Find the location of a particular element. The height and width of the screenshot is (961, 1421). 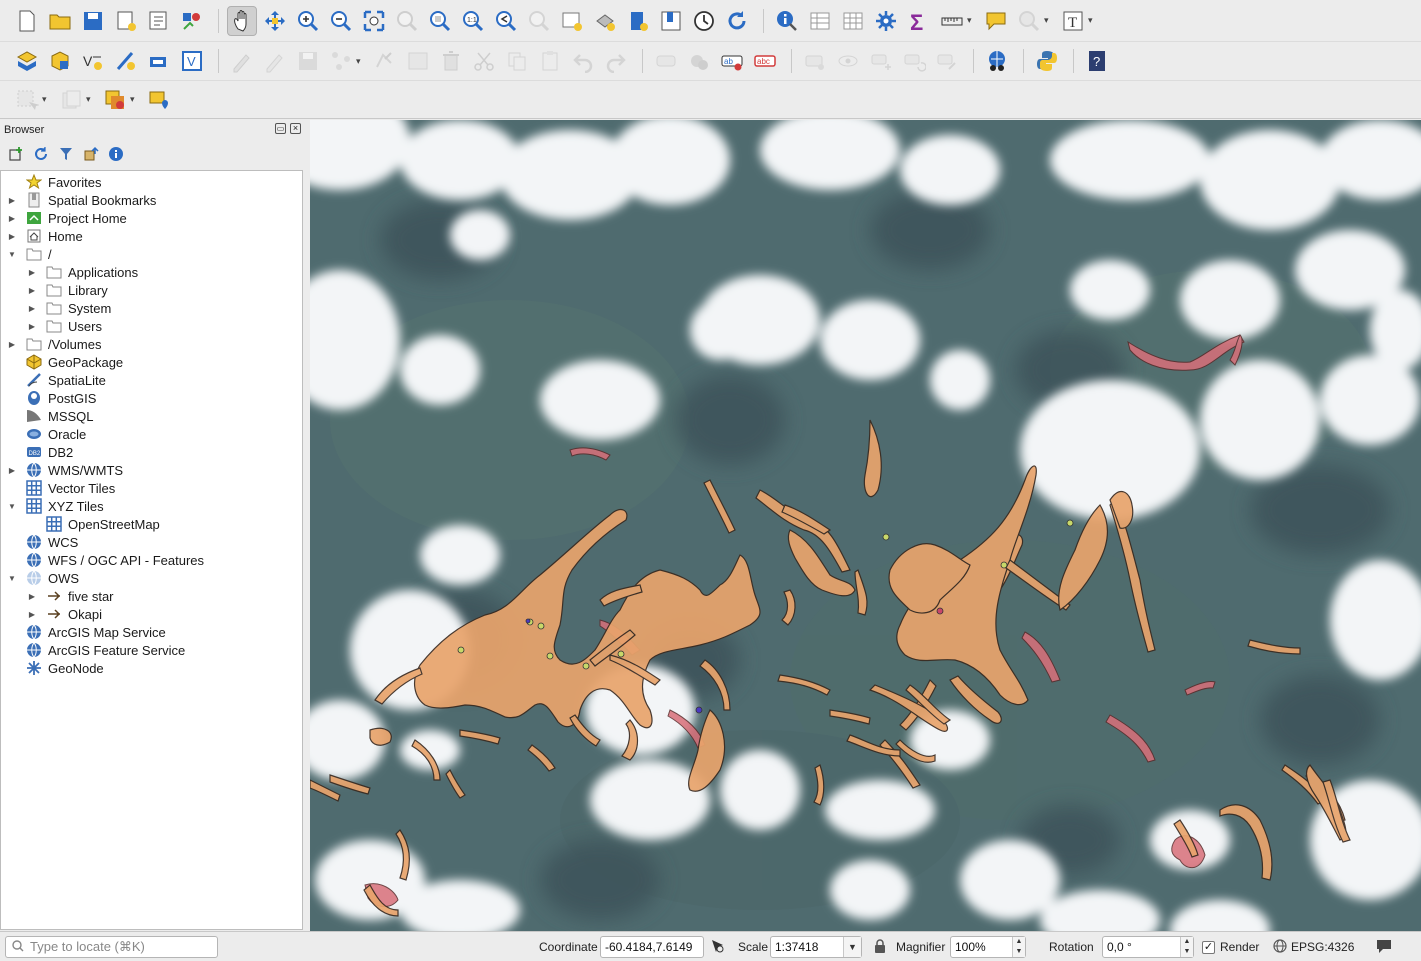

paste-features-icon is located at coordinates (550, 61).